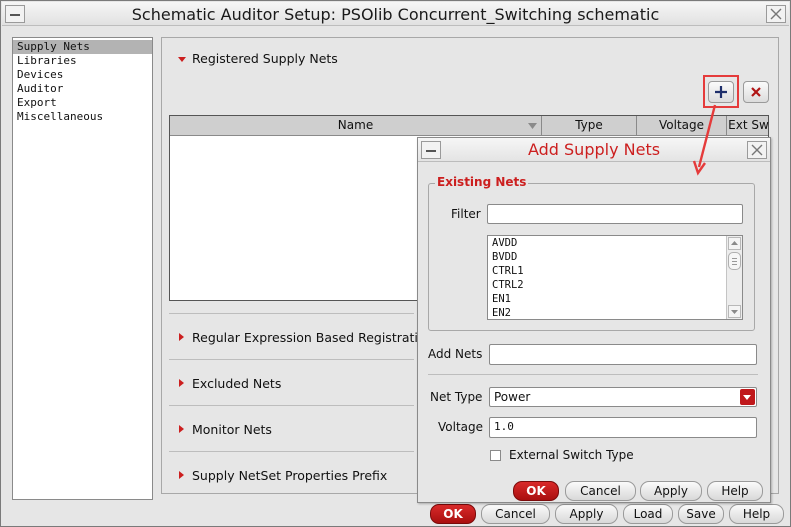 The height and width of the screenshot is (527, 791). Describe the element at coordinates (466, 214) in the screenshot. I see `filter-label: Filter` at that location.